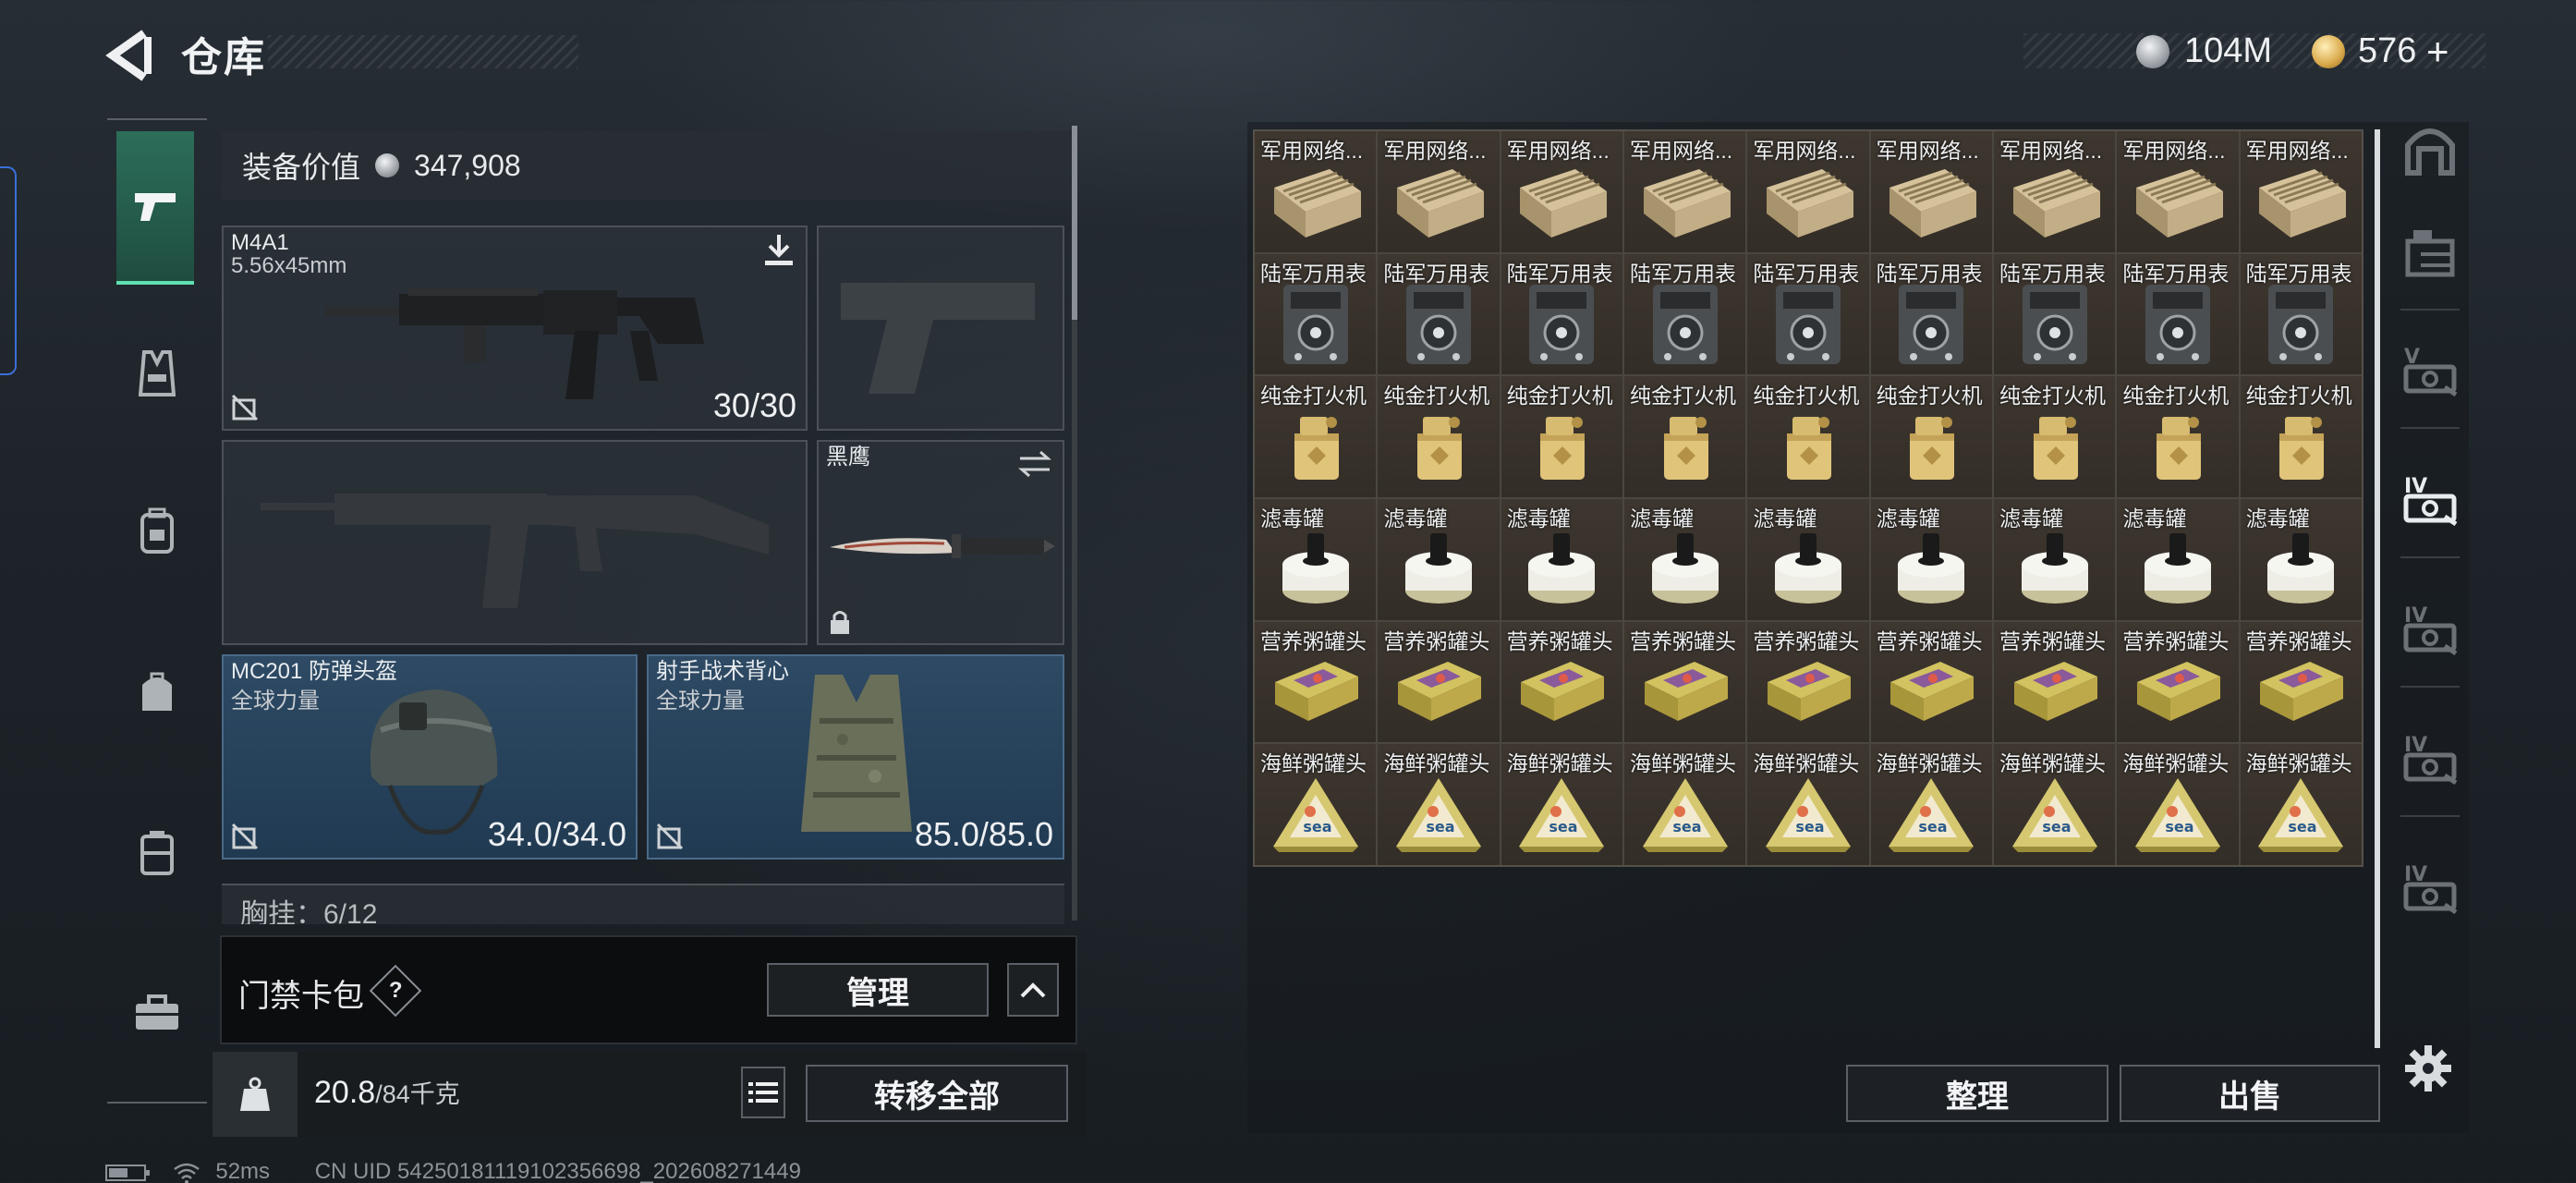 The width and height of the screenshot is (2576, 1183). What do you see at coordinates (643, 904) in the screenshot?
I see `chest-rig-row: 胸挂：6/12` at bounding box center [643, 904].